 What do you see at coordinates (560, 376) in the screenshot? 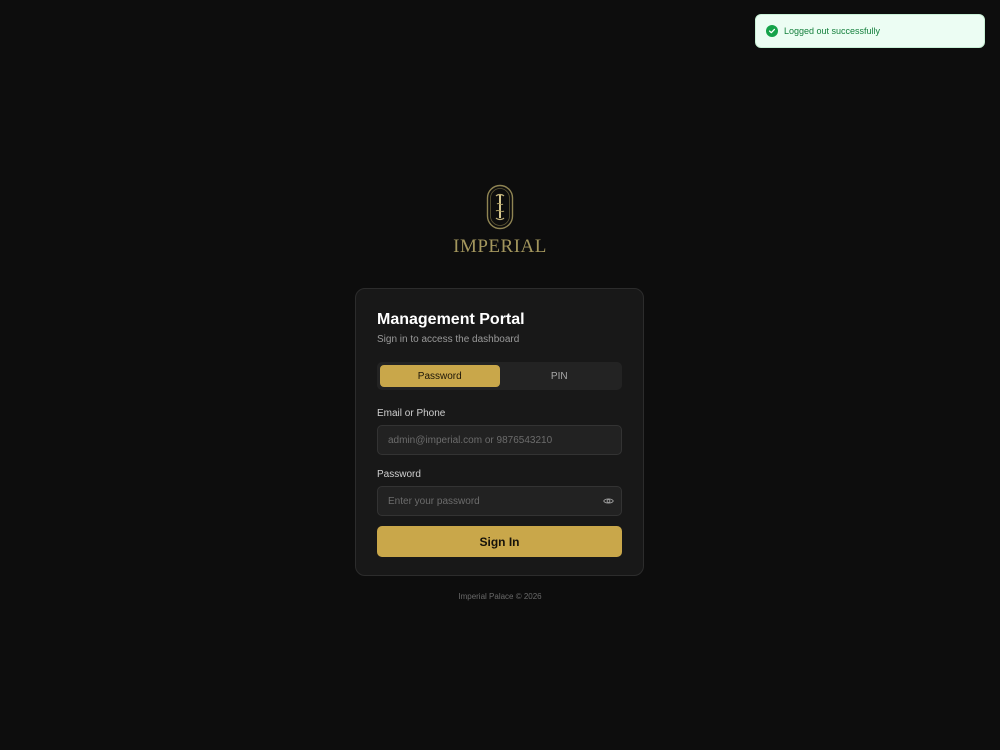
I see `tab-pin: PIN` at bounding box center [560, 376].